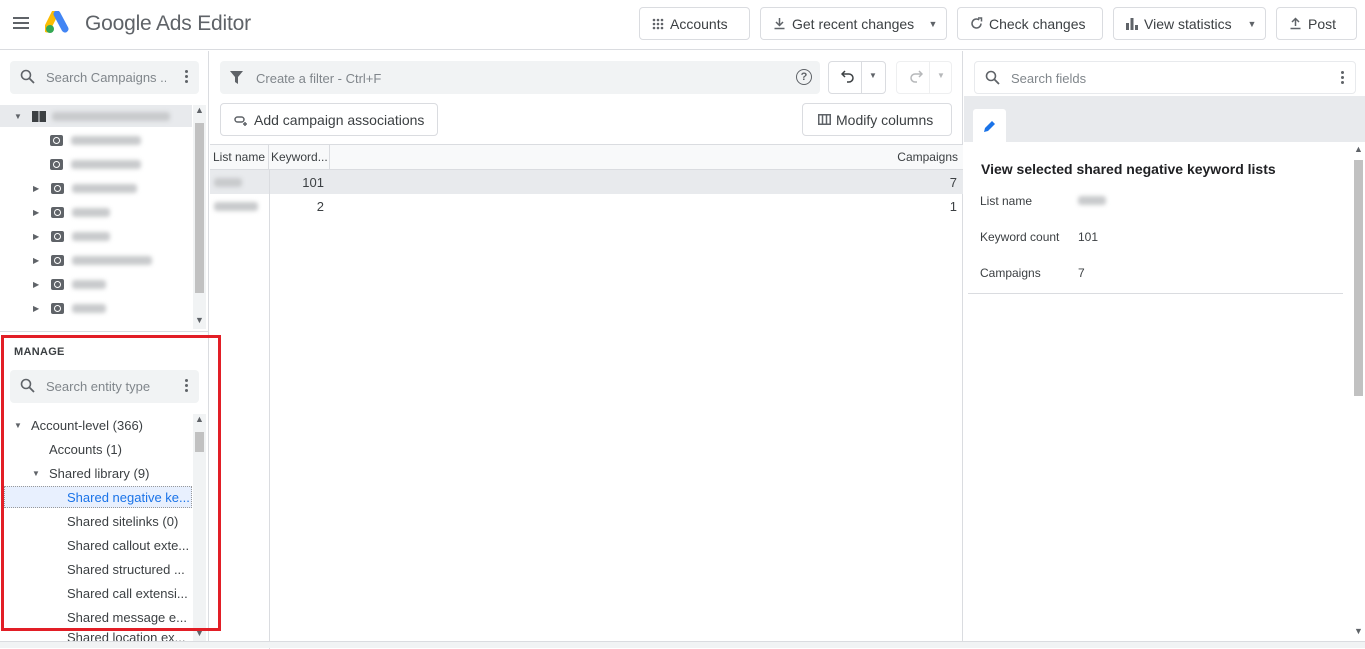 This screenshot has height=649, width=1365. What do you see at coordinates (646, 157) in the screenshot?
I see `column-header-campaigns: Campaigns` at bounding box center [646, 157].